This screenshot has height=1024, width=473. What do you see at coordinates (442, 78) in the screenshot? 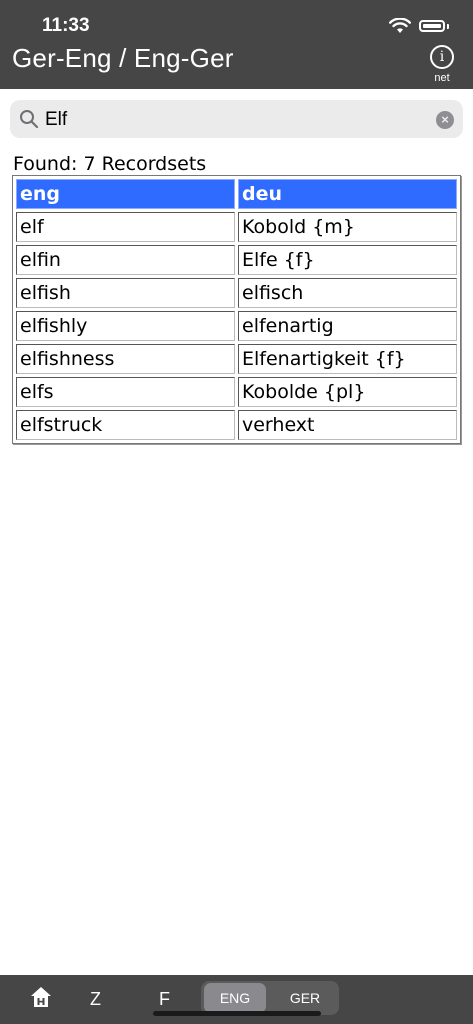
I see `info-label: net` at bounding box center [442, 78].